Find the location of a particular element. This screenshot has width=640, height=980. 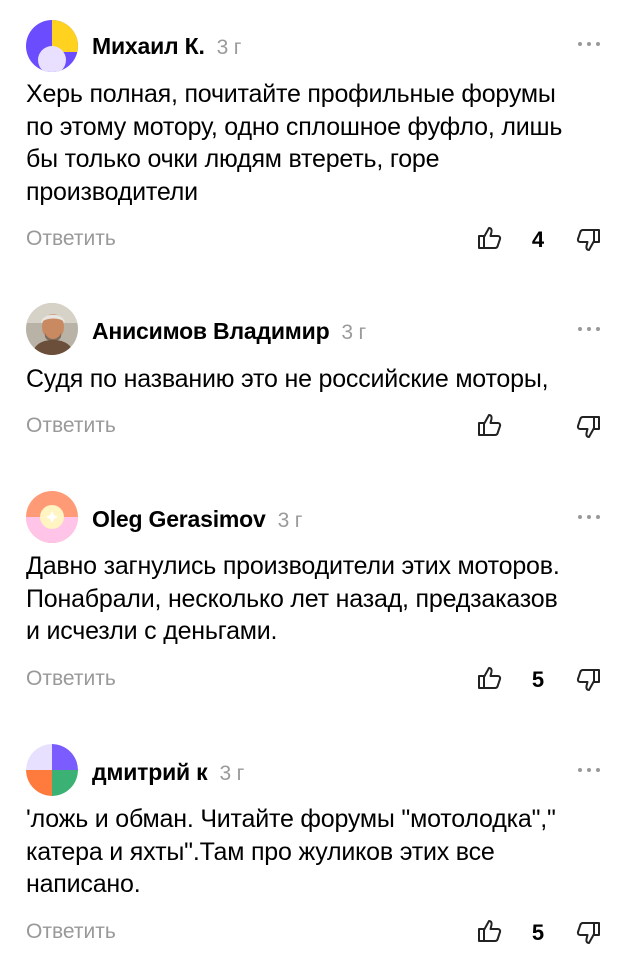

comment-author: дмитрий к 3 г is located at coordinates (168, 772).